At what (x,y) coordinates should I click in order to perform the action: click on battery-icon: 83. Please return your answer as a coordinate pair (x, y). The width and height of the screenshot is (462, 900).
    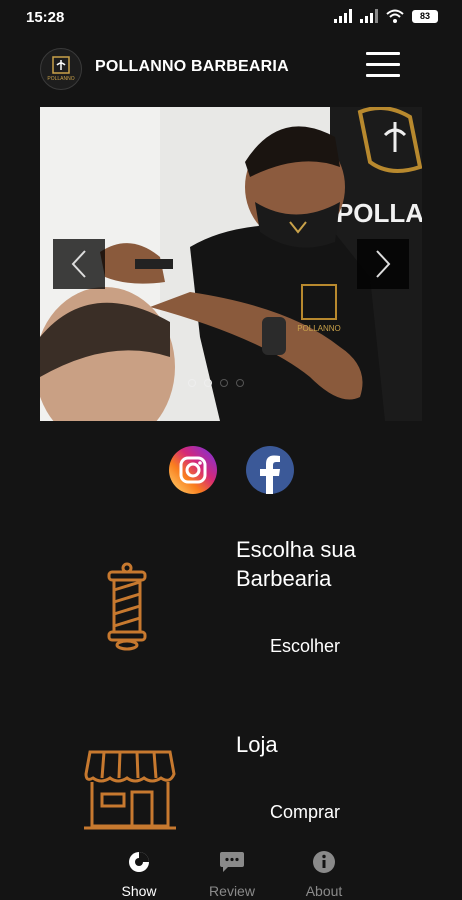
    Looking at the image, I should click on (425, 16).